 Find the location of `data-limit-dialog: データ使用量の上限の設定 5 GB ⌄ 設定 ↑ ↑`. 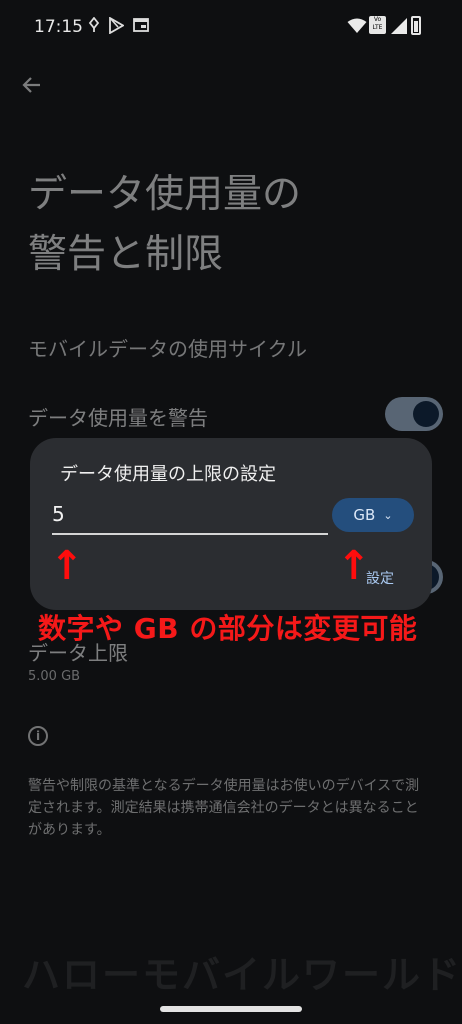

data-limit-dialog: データ使用量の上限の設定 5 GB ⌄ 設定 ↑ ↑ is located at coordinates (231, 524).